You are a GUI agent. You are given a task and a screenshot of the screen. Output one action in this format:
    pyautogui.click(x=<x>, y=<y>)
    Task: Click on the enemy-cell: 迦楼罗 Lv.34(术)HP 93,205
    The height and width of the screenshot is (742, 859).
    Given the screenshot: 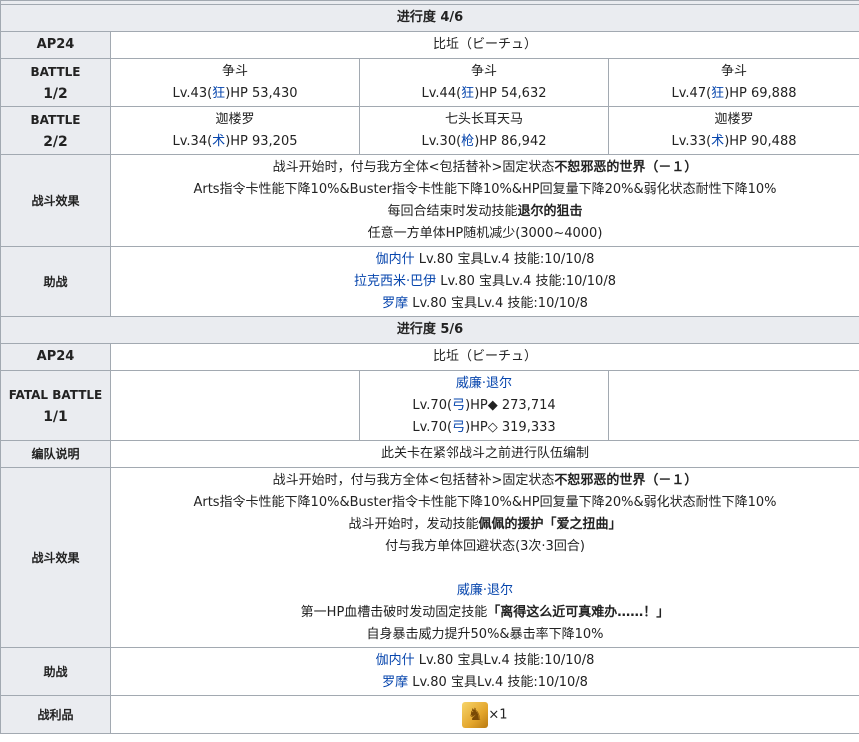 What is the action you would take?
    pyautogui.click(x=235, y=130)
    